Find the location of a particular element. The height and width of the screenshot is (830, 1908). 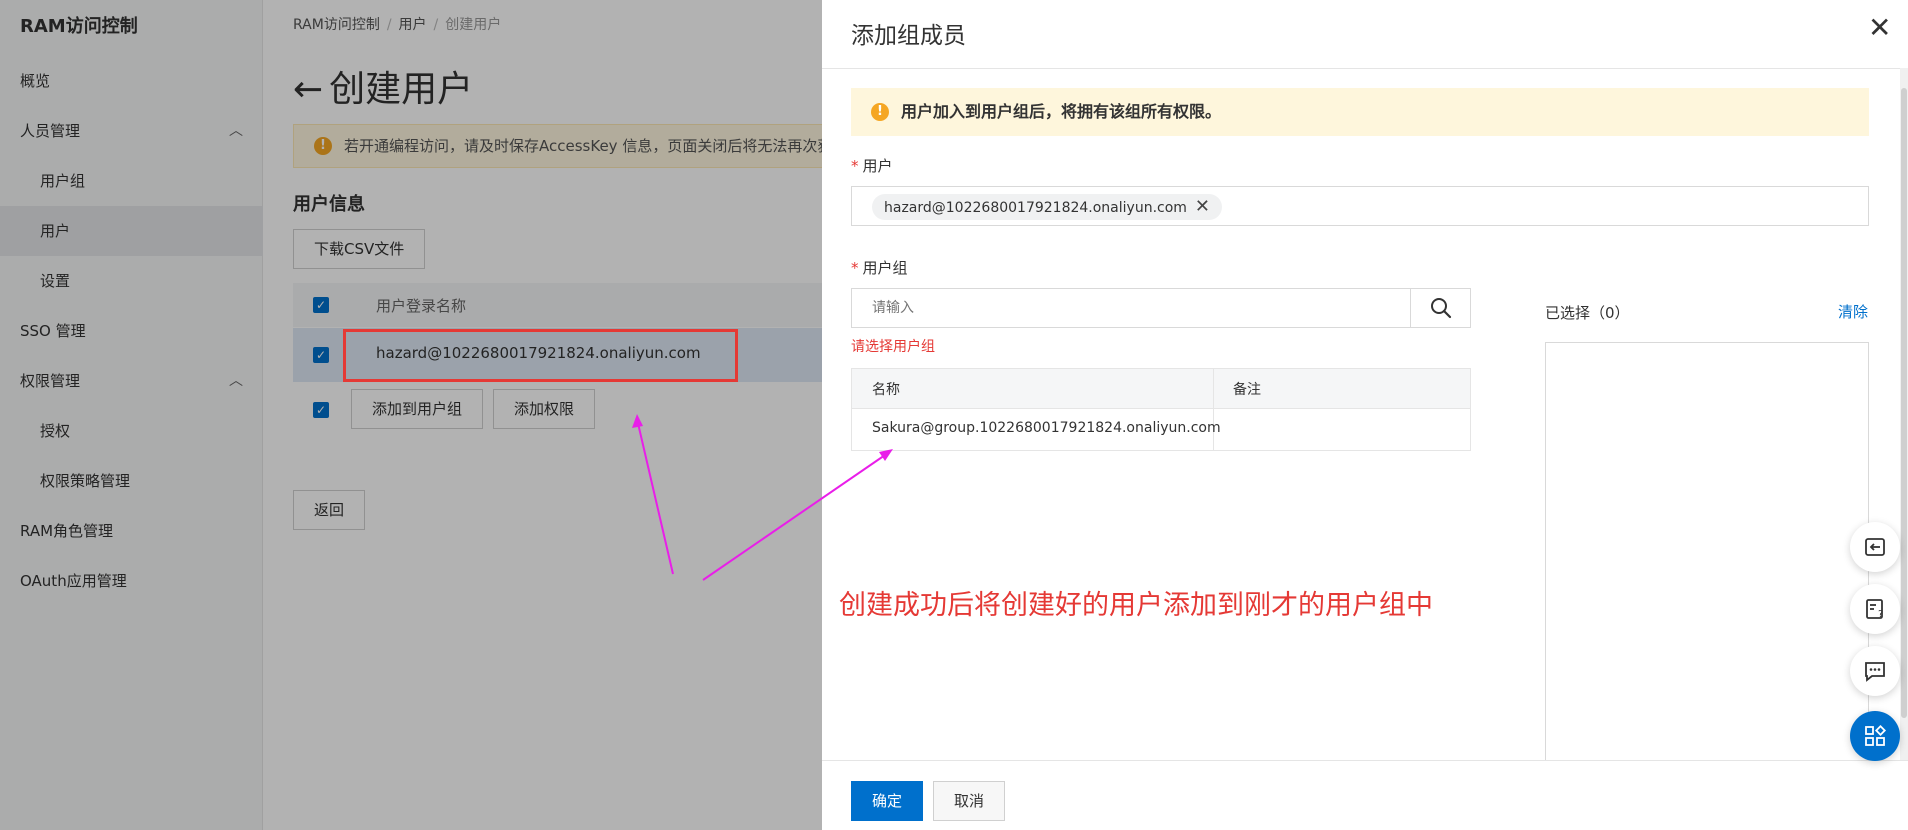

annotation-arrows is located at coordinates (762, 497).